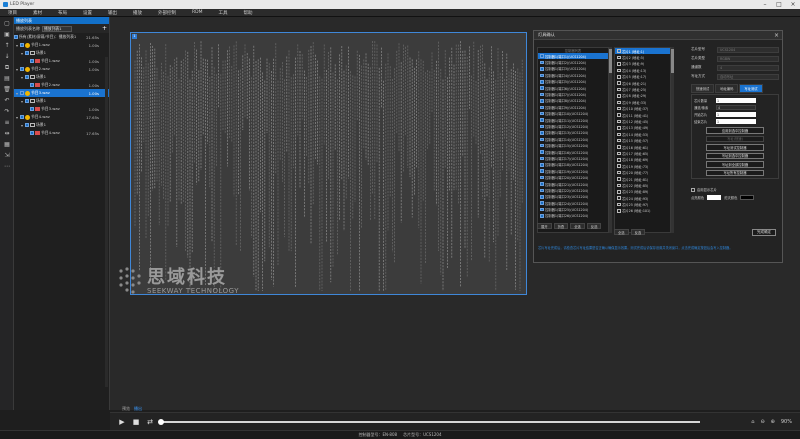  I want to click on playlist-summary-row: 所有(素材/屏幕/节目)：播放列表1 21.65s, so click(61, 37).